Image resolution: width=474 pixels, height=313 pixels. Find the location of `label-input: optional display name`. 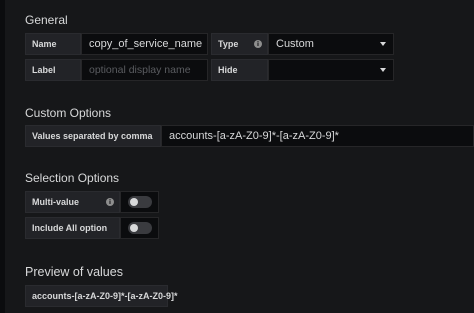

label-input: optional display name is located at coordinates (144, 70).